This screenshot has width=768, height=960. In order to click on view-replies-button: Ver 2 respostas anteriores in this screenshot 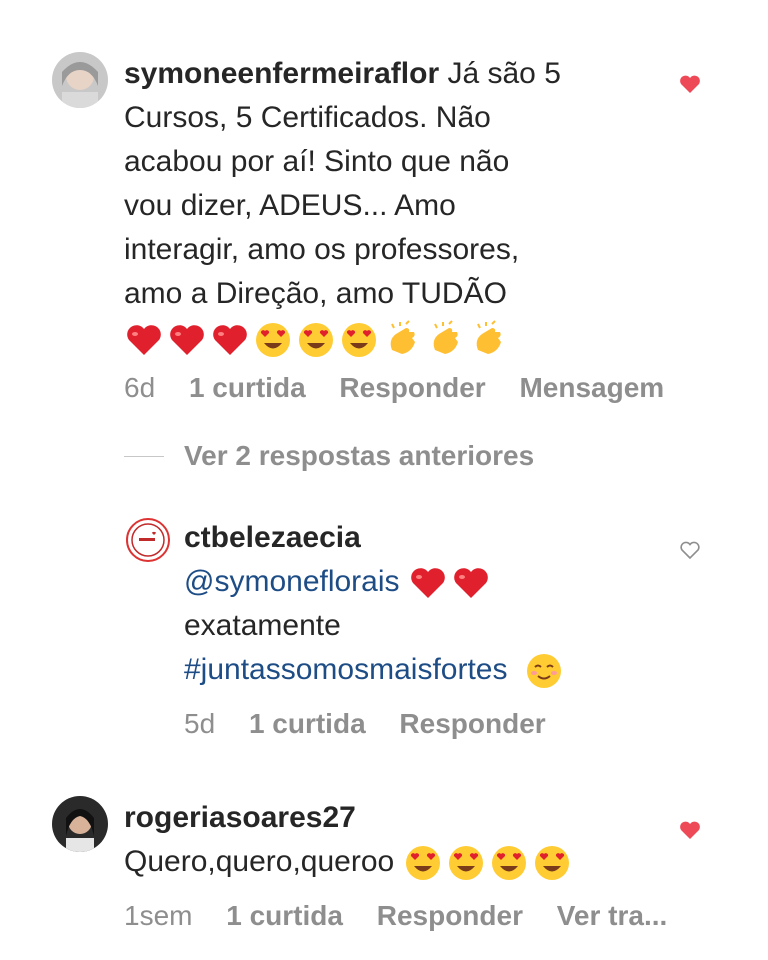, I will do `click(329, 456)`.